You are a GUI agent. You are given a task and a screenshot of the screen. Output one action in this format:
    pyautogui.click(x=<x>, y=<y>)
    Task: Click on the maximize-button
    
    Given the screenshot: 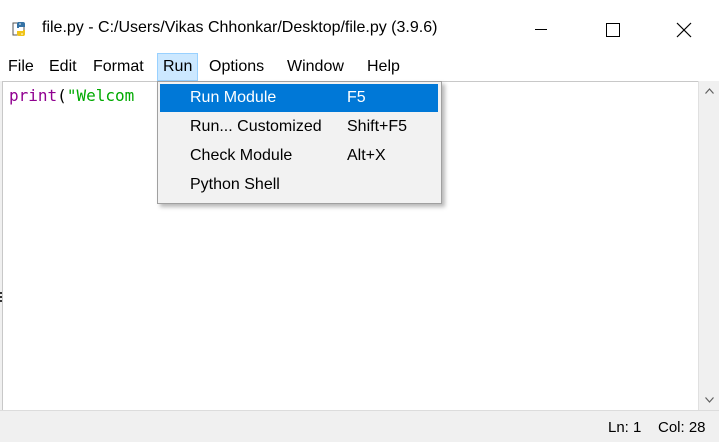 What is the action you would take?
    pyautogui.click(x=613, y=30)
    